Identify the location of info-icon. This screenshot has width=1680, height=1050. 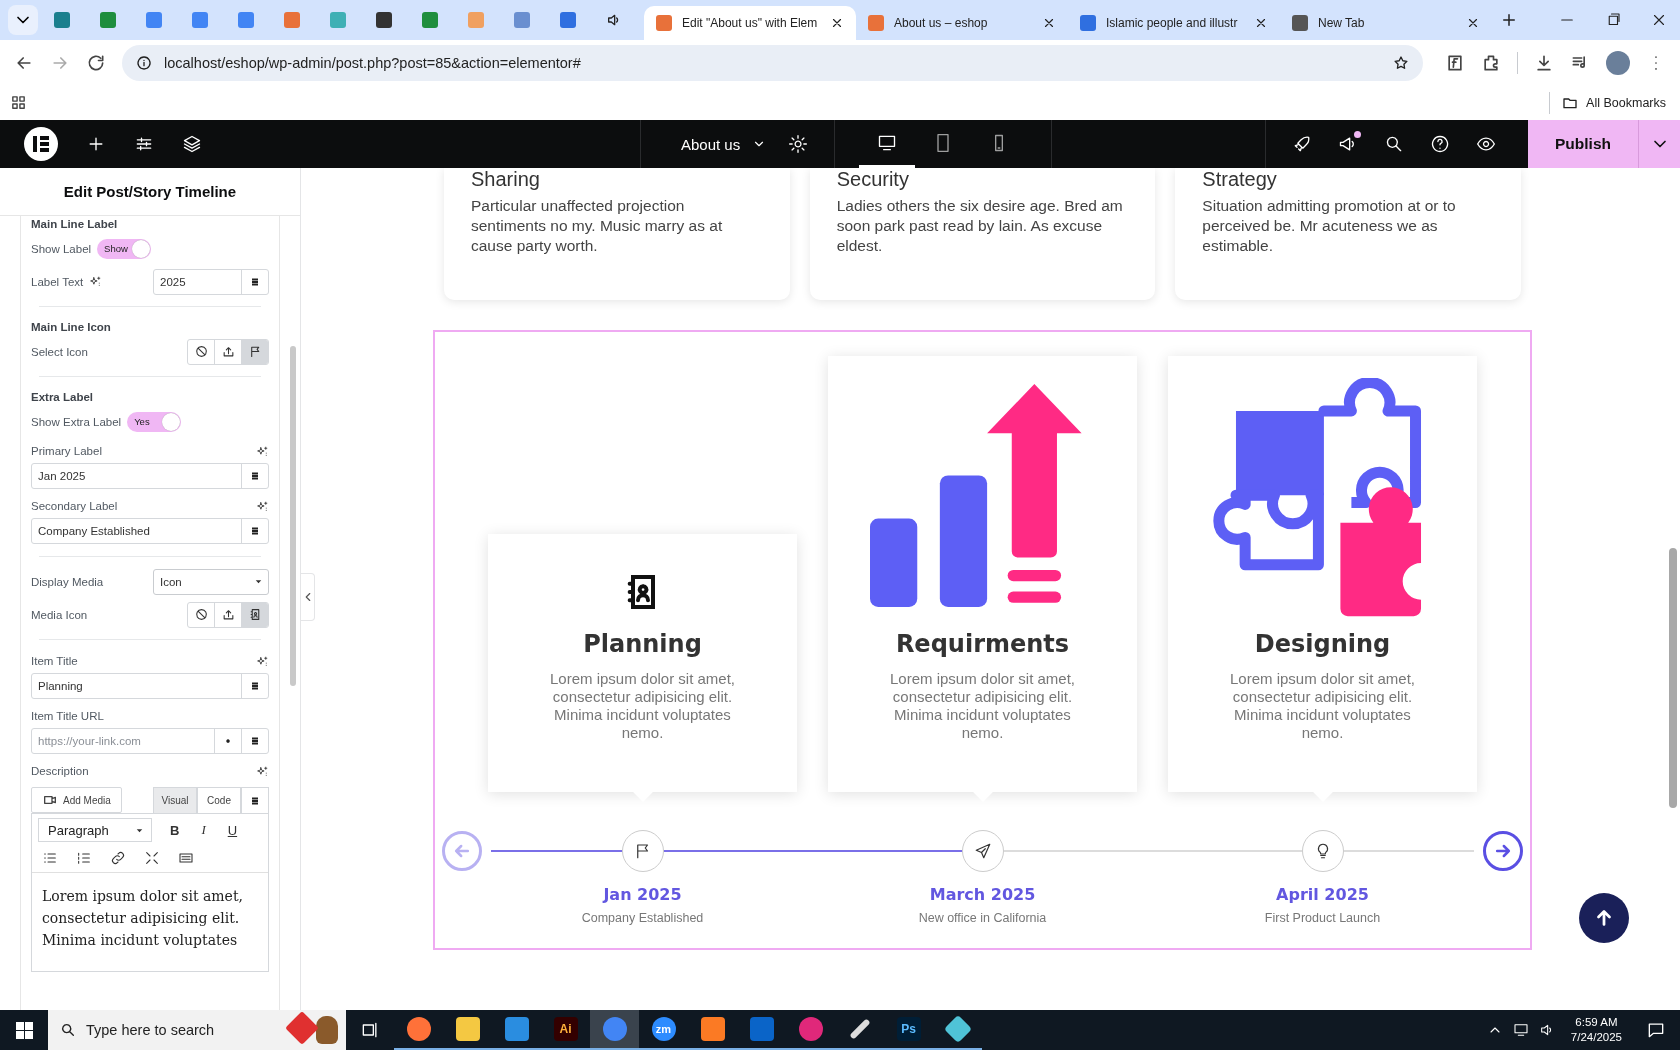
(144, 62).